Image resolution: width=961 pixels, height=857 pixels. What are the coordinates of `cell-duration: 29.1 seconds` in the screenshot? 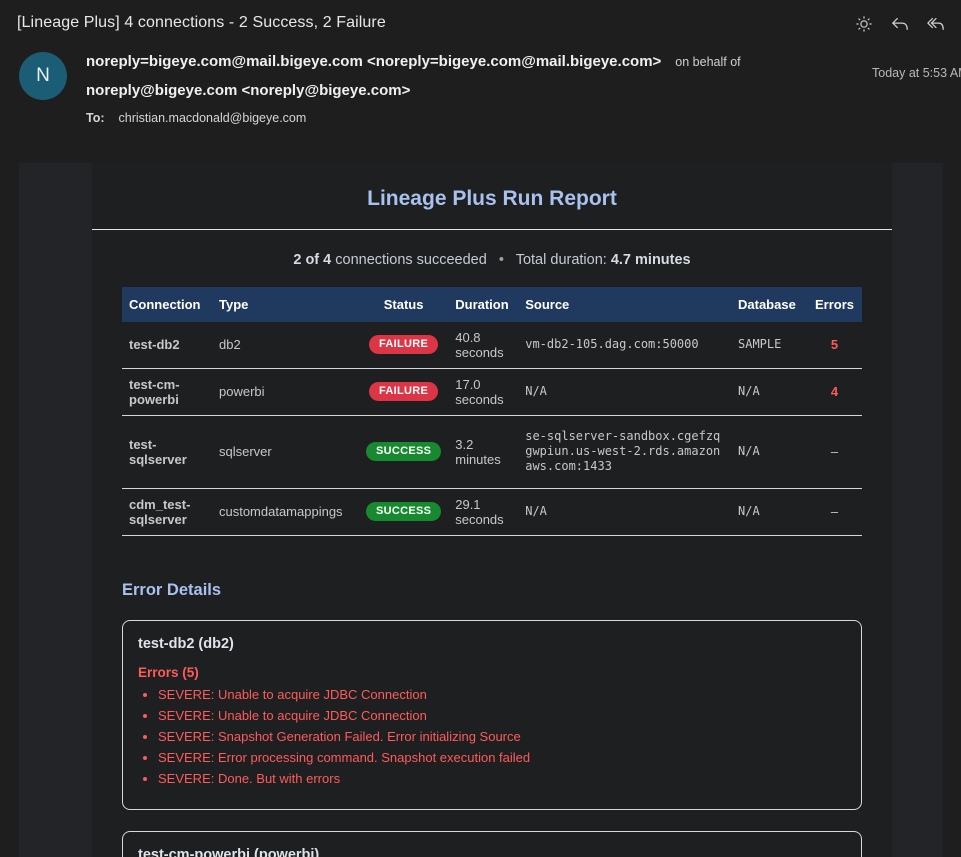 It's located at (483, 512).